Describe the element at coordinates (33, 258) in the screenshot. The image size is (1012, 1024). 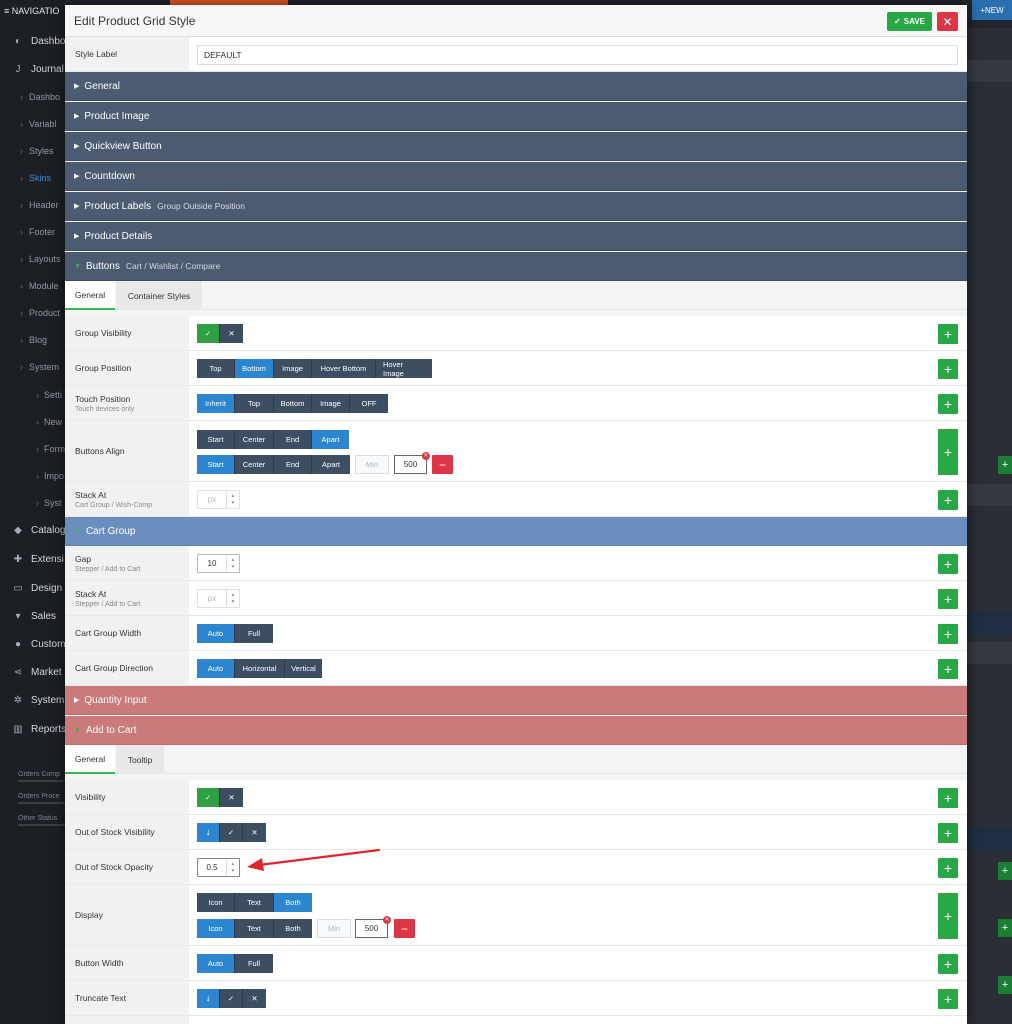
I see `sidebar-item-layouts: Layouts` at that location.